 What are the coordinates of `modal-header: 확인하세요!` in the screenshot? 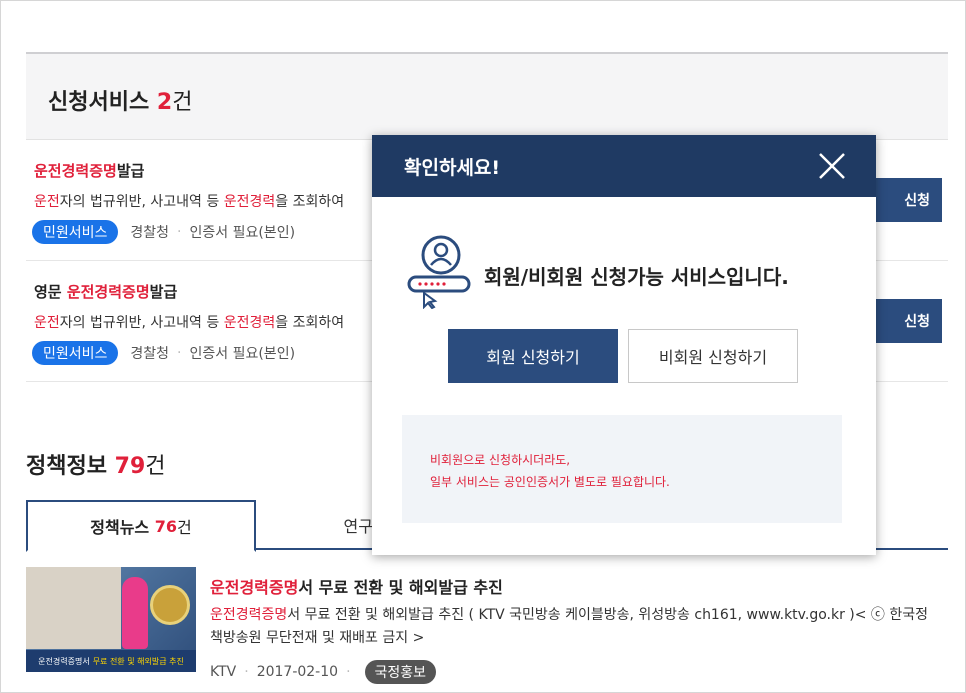 It's located at (624, 166).